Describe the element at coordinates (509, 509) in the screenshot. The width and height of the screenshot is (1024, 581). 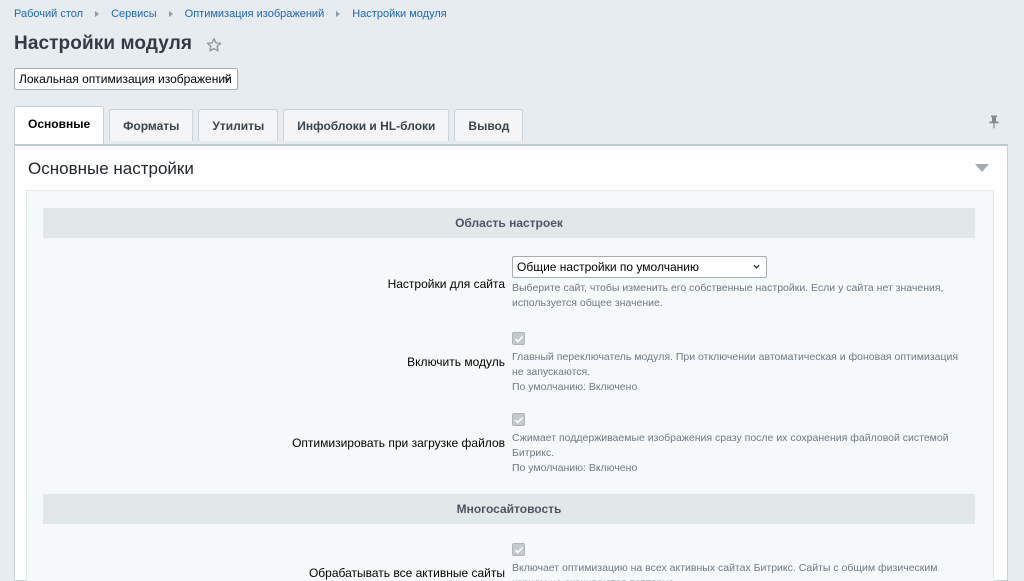
I see `group-header-multisite: Многосайтовость` at that location.